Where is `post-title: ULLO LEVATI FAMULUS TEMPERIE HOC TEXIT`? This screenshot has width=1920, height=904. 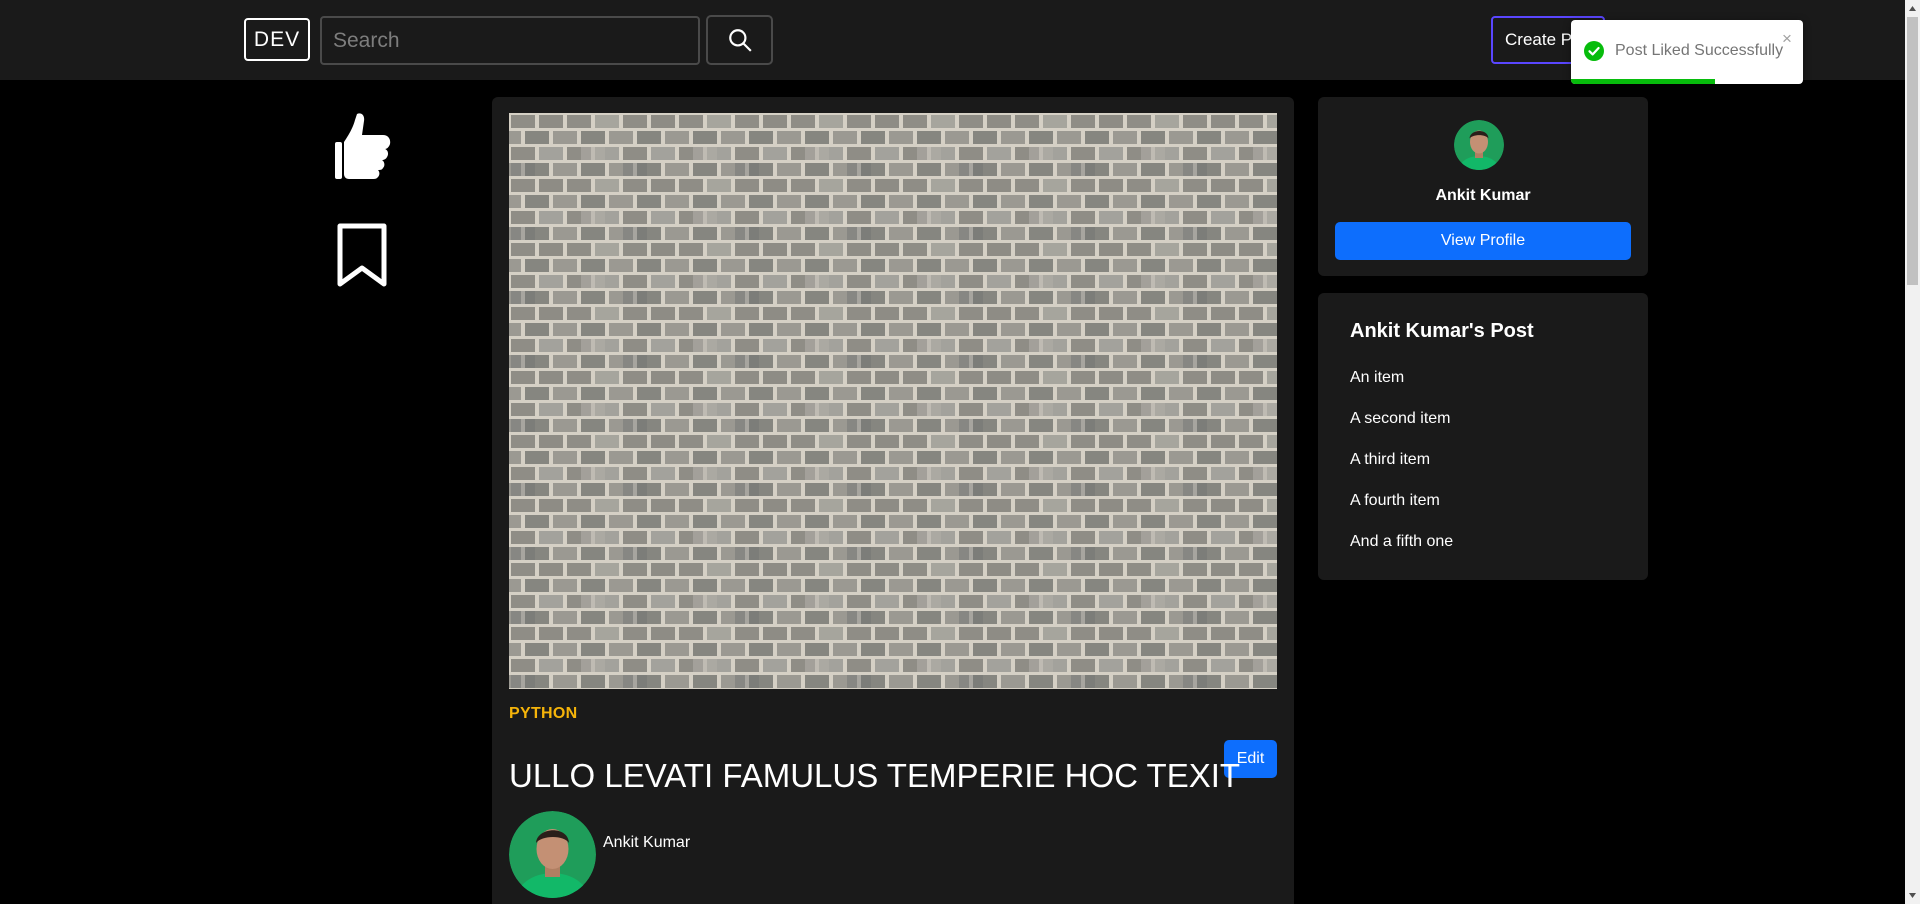
post-title: ULLO LEVATI FAMULUS TEMPERIE HOC TEXIT is located at coordinates (875, 775).